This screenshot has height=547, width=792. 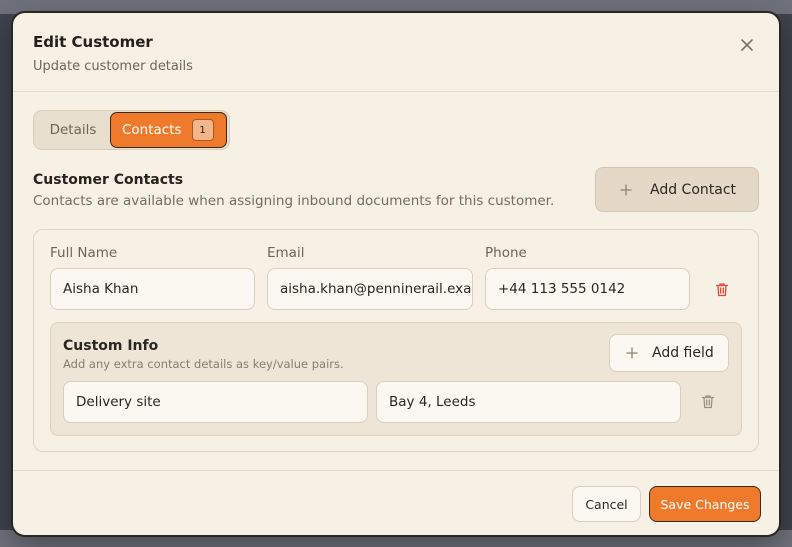 What do you see at coordinates (93, 42) in the screenshot?
I see `modal-title: Edit Customer` at bounding box center [93, 42].